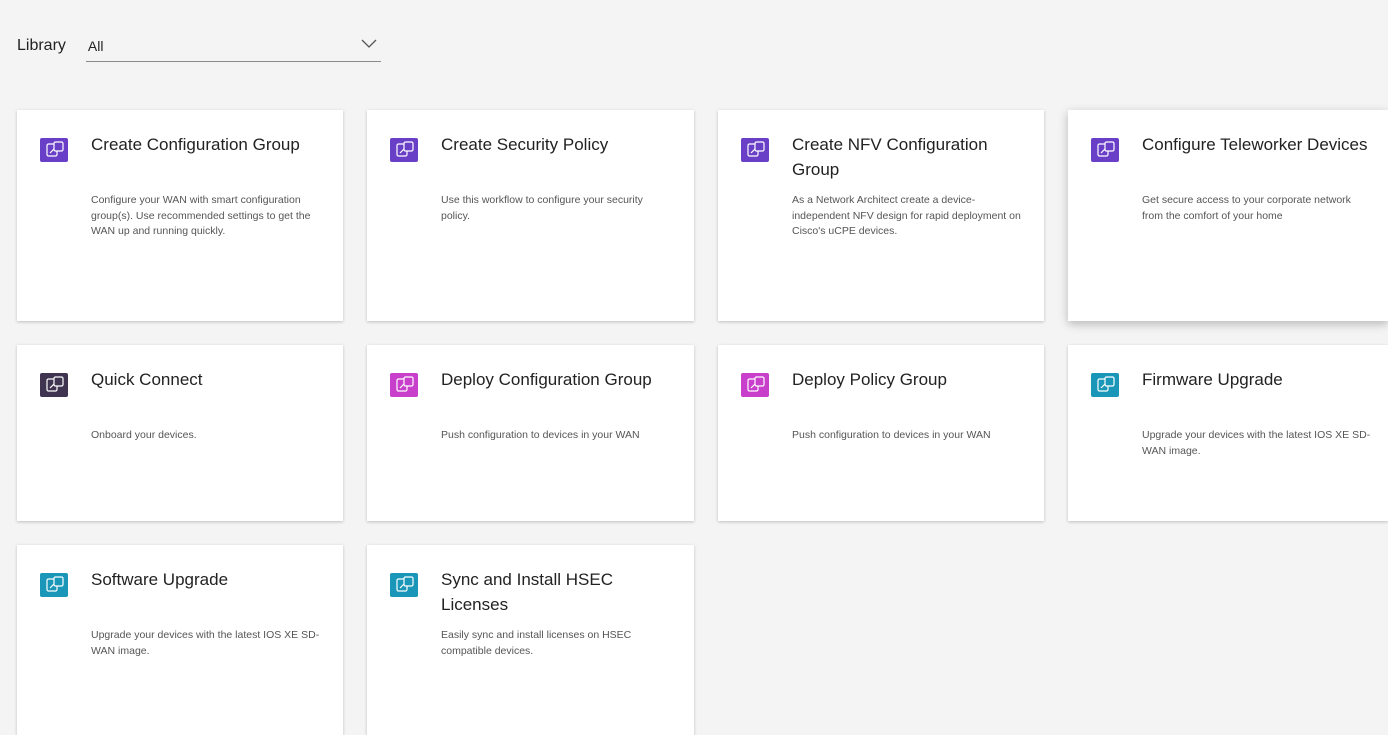 This screenshot has height=735, width=1388. Describe the element at coordinates (95, 45) in the screenshot. I see `library-filter-value: All` at that location.